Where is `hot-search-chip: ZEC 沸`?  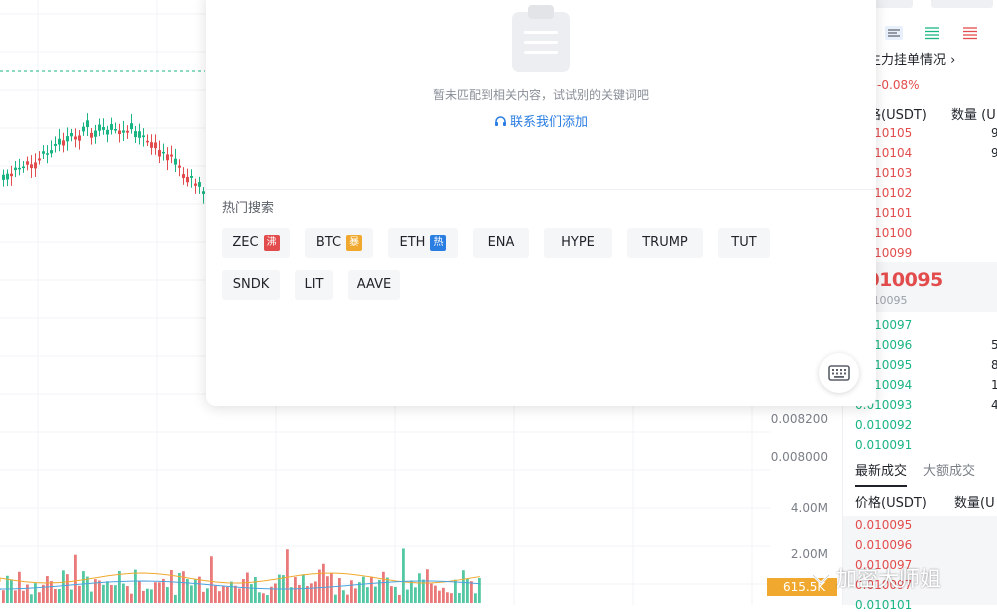 hot-search-chip: ZEC 沸 is located at coordinates (256, 243).